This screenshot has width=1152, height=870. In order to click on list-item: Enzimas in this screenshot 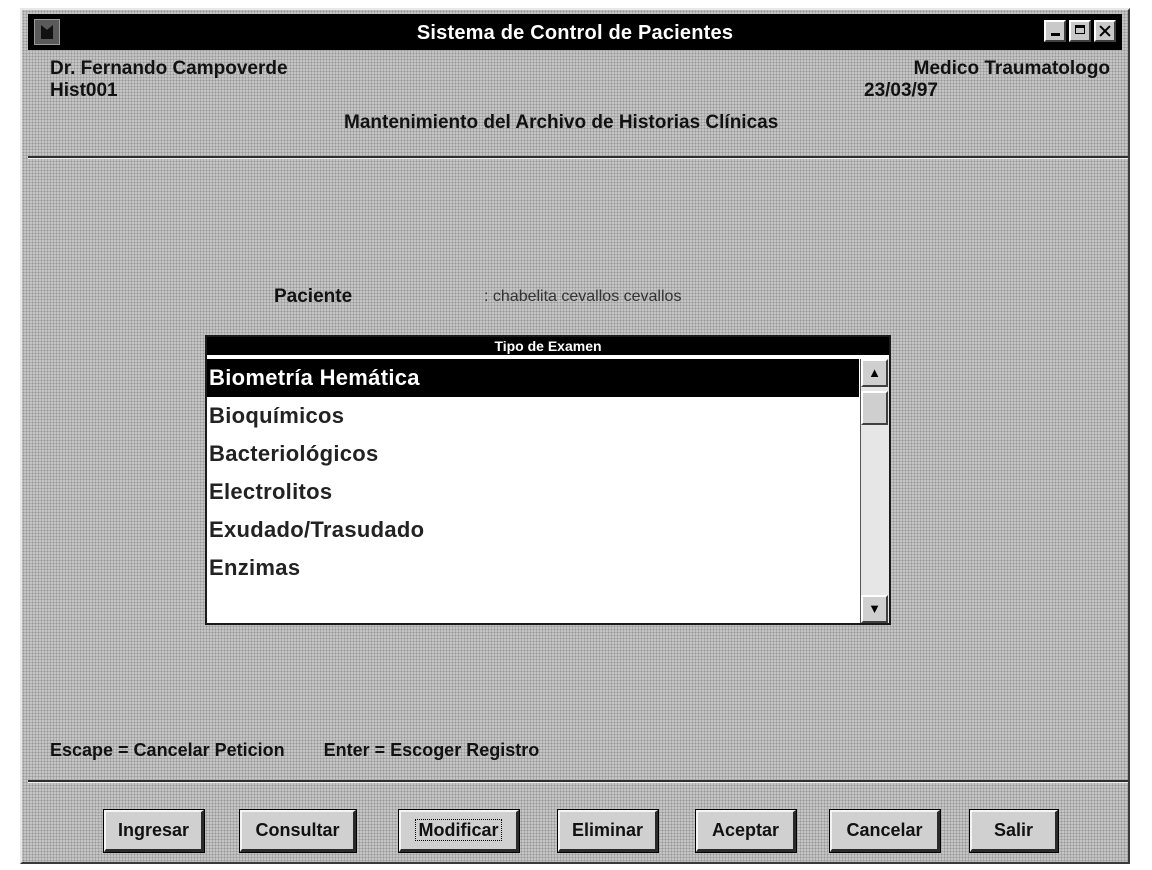, I will do `click(533, 568)`.